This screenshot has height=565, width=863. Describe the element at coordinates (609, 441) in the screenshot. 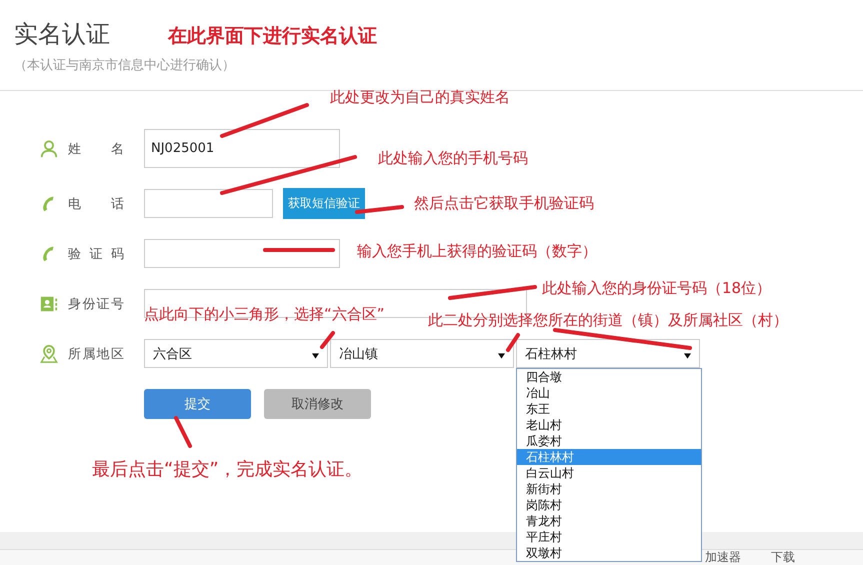

I see `dropdown-option: 瓜娄村` at that location.